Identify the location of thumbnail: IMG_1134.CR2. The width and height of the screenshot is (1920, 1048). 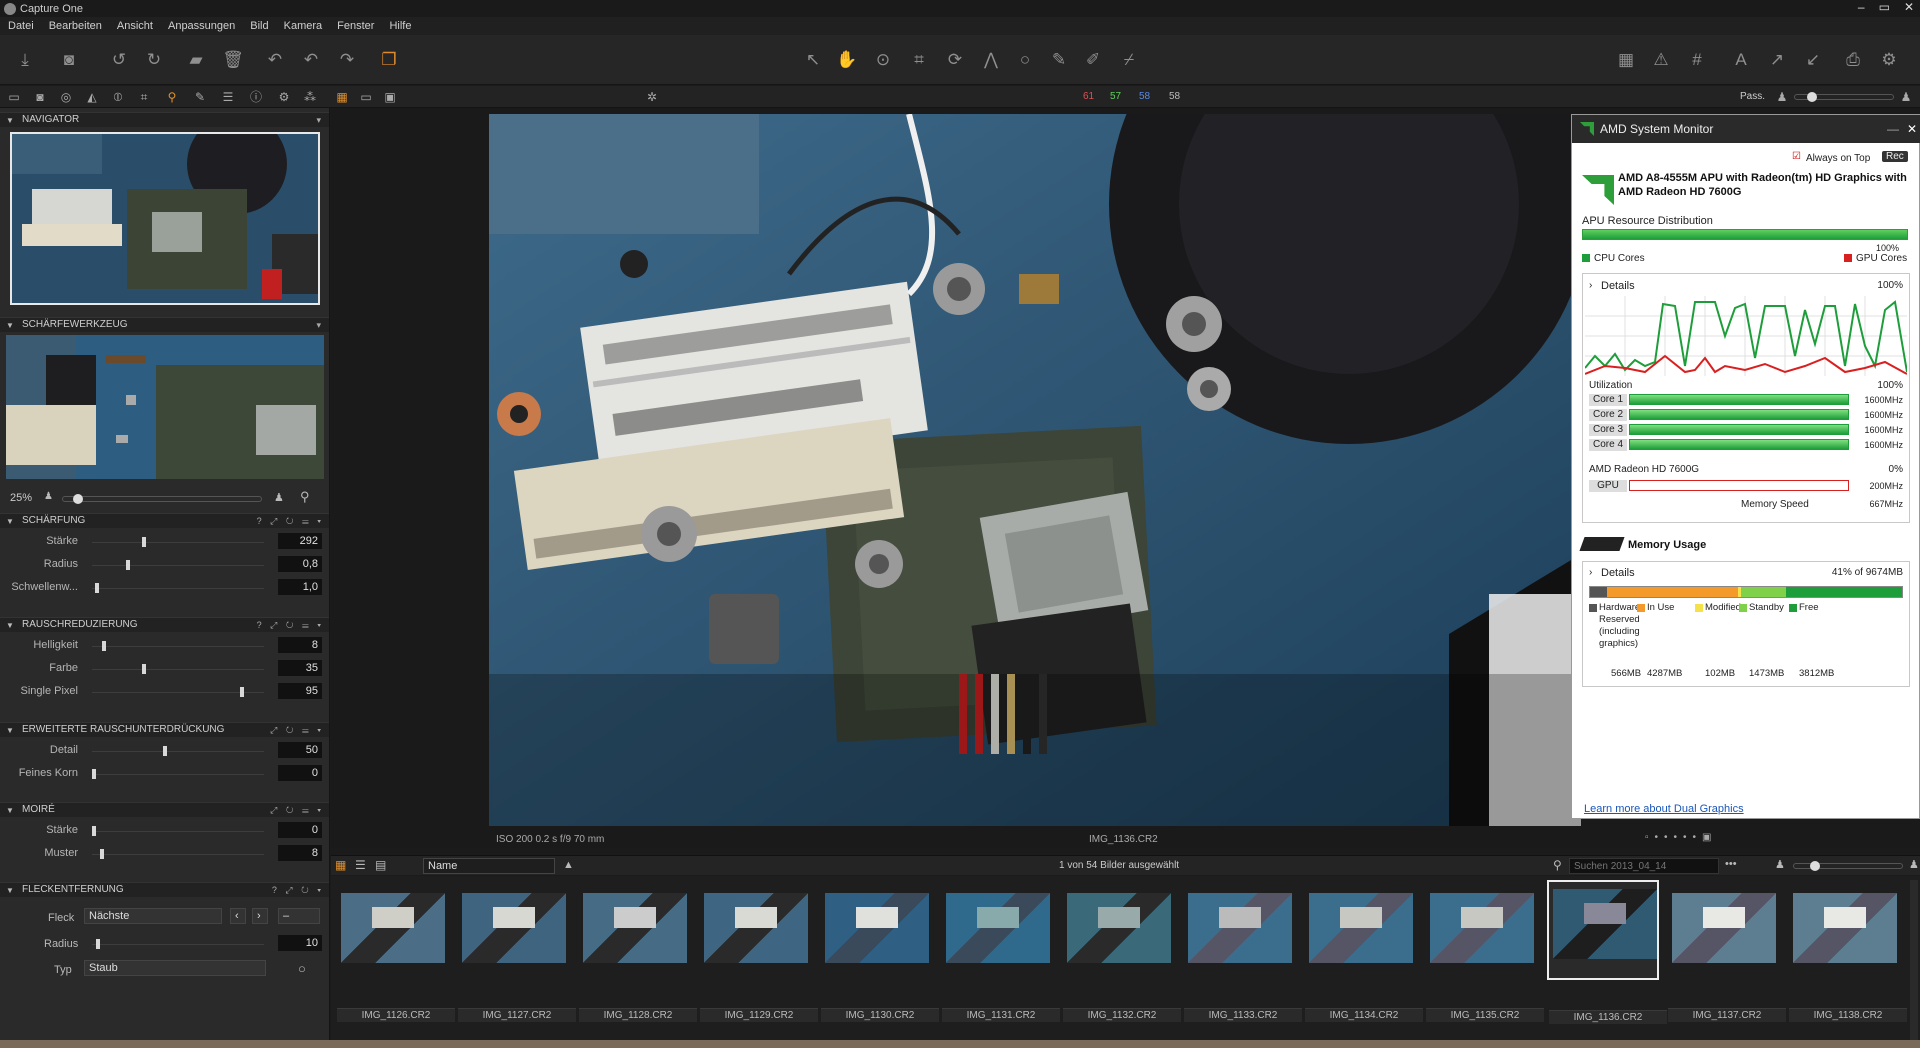
(1364, 954).